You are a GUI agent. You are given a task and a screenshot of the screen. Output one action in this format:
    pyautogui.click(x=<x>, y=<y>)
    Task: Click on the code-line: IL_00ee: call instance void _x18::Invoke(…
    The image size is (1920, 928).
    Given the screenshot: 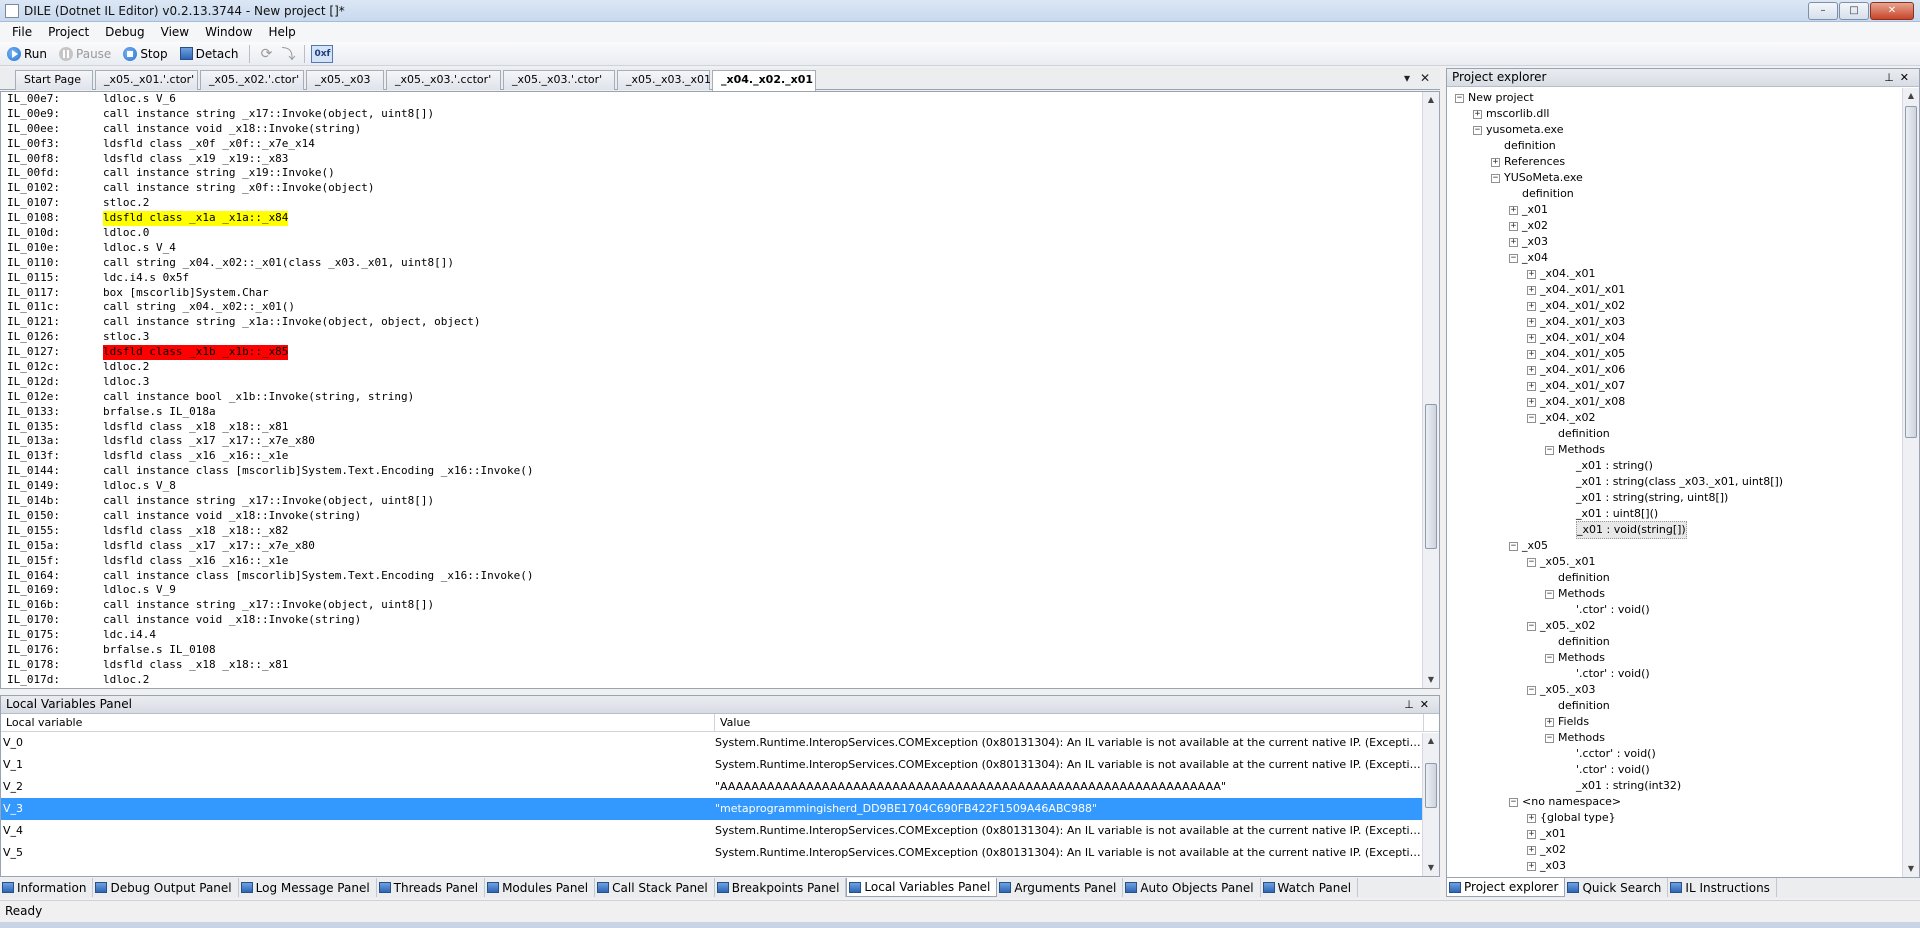 What is the action you would take?
    pyautogui.click(x=270, y=129)
    